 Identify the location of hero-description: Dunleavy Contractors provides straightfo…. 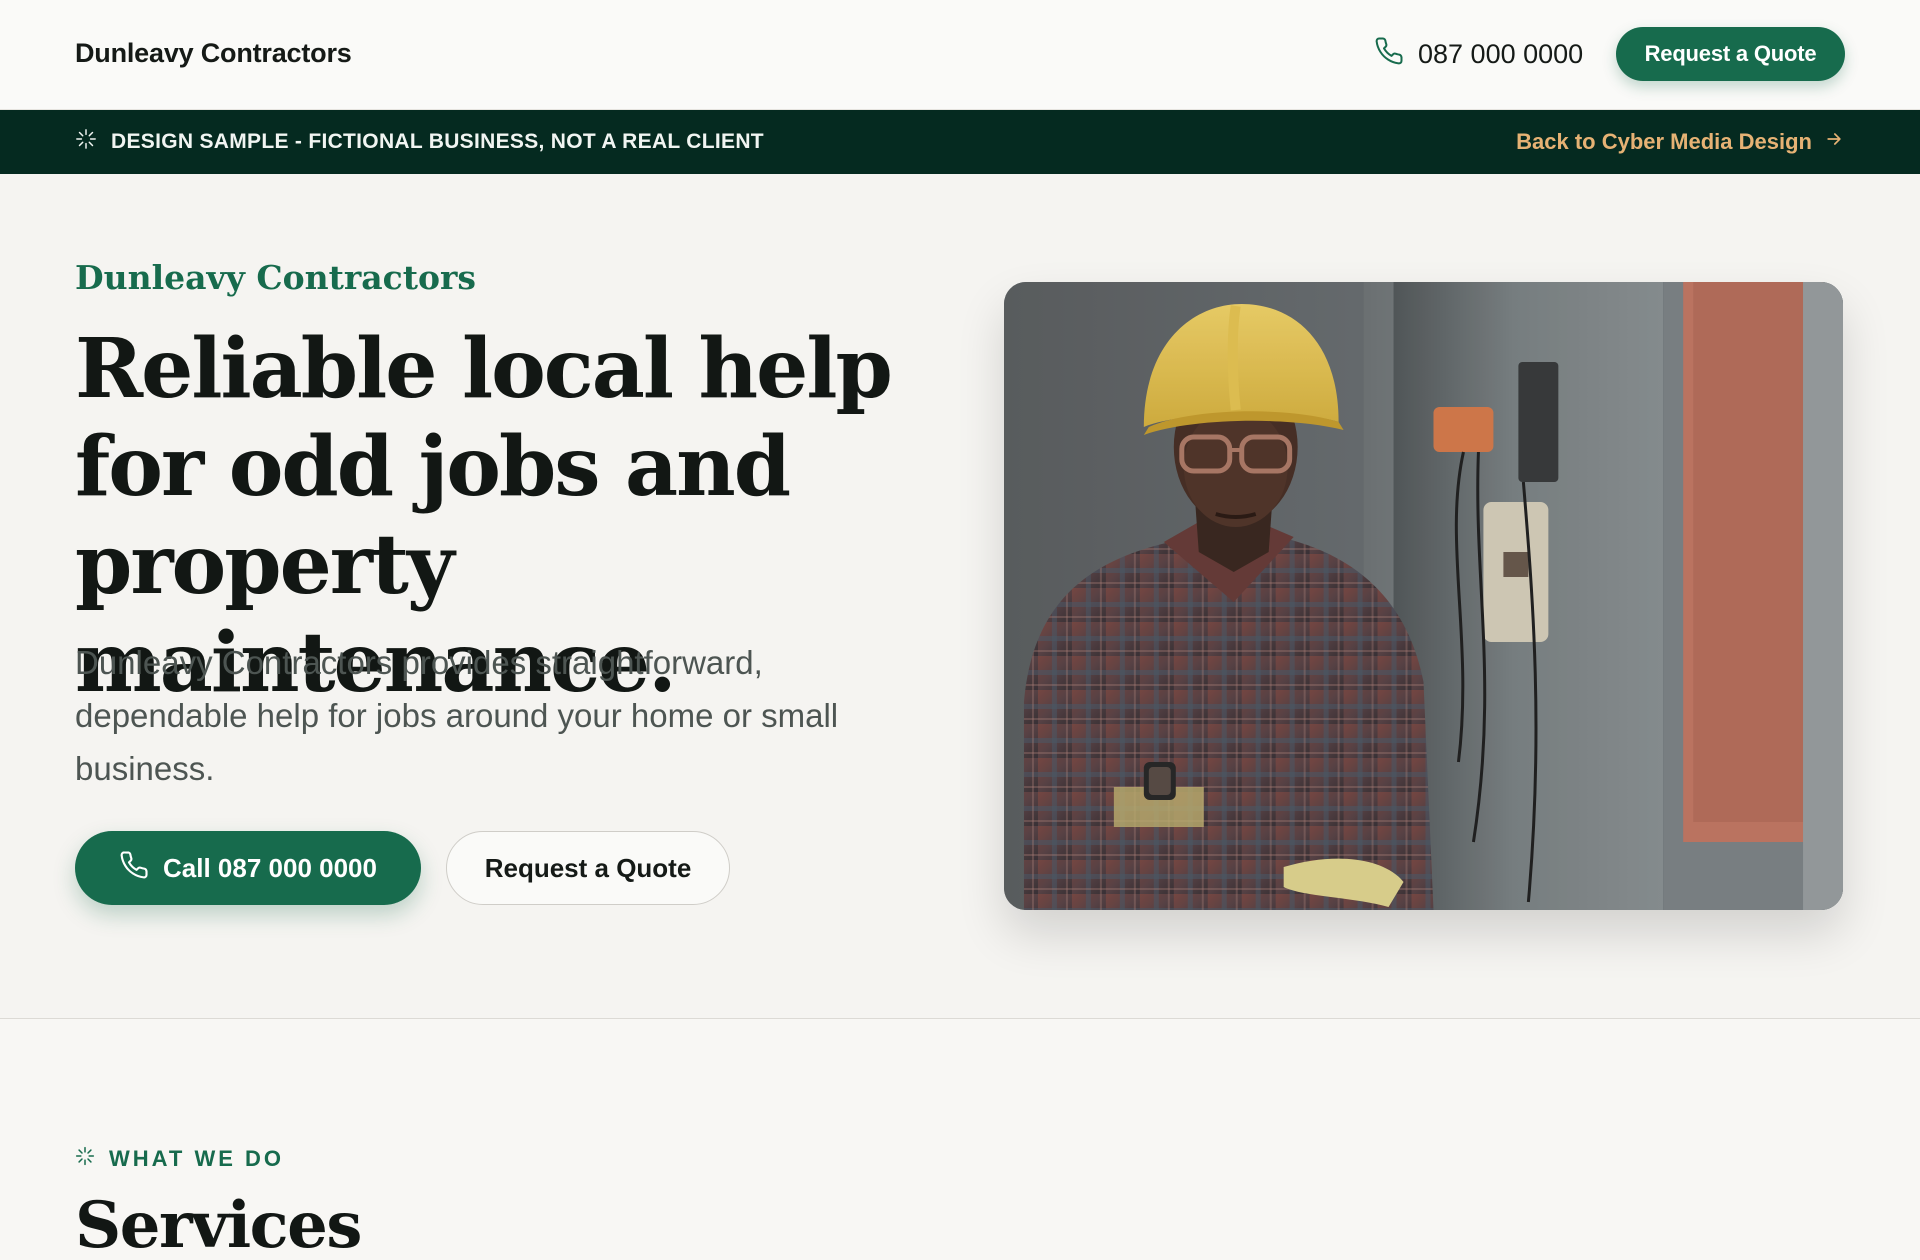
(457, 715).